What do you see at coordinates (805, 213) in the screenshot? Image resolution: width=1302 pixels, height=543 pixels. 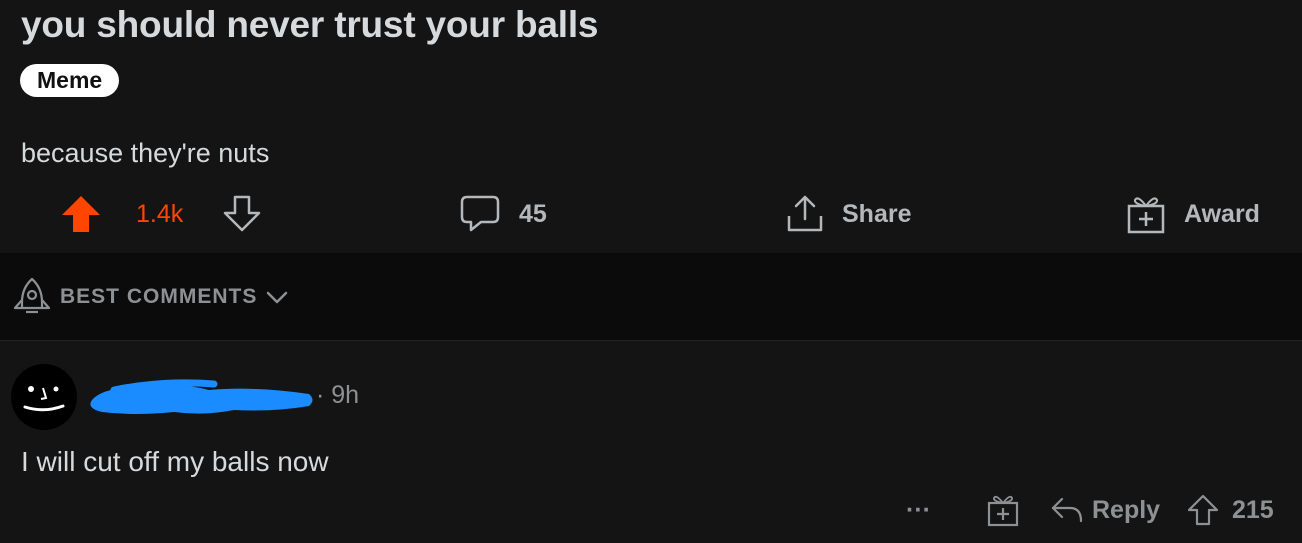 I see `share-icon` at bounding box center [805, 213].